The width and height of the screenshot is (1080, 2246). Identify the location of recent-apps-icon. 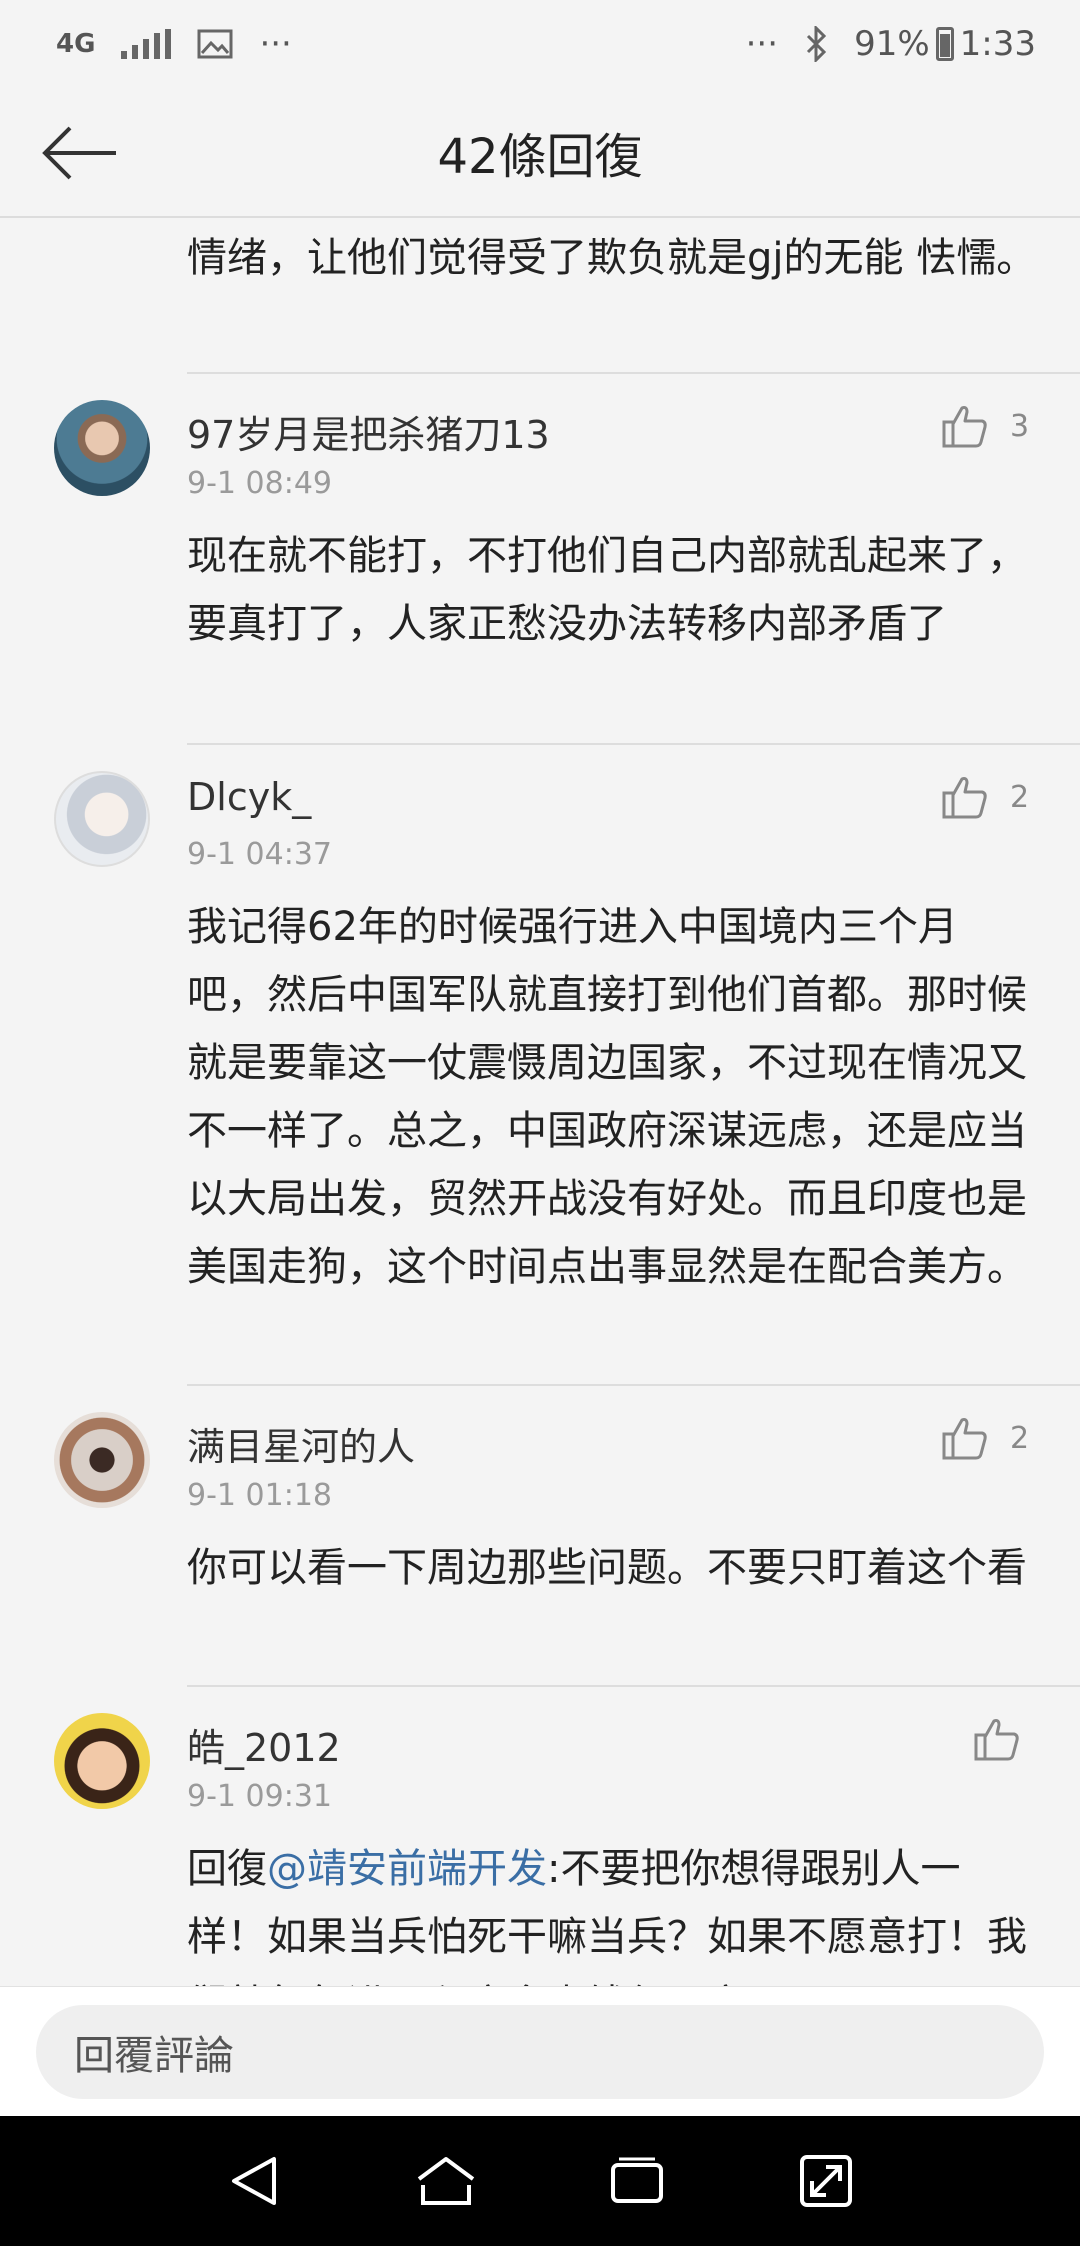
(637, 2181).